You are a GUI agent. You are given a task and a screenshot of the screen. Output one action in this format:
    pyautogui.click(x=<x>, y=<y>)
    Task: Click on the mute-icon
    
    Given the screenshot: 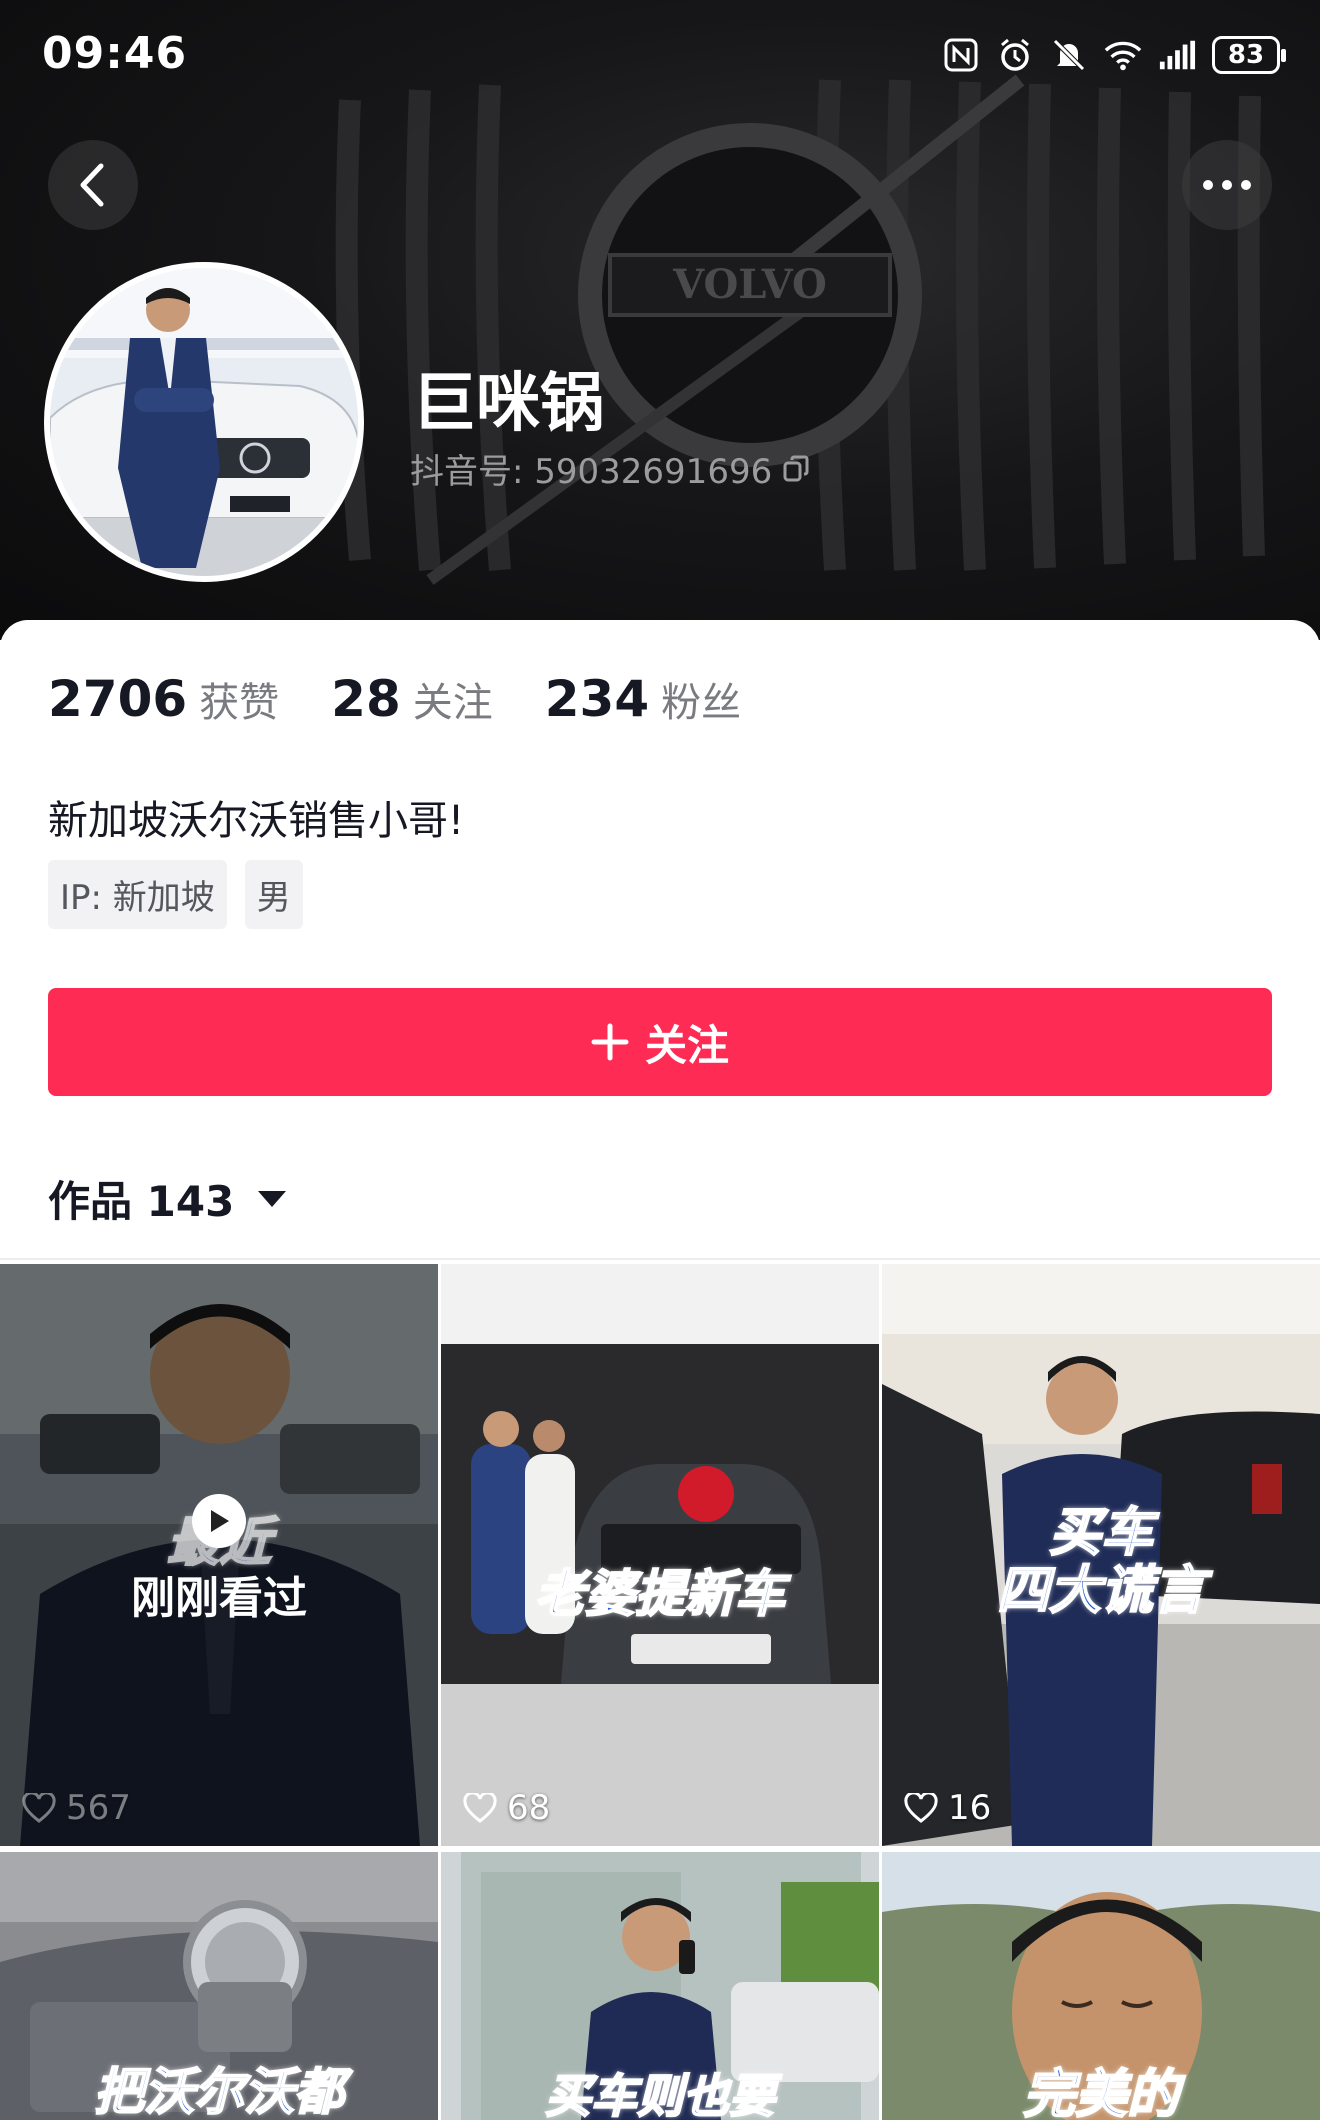 What is the action you would take?
    pyautogui.click(x=1069, y=55)
    